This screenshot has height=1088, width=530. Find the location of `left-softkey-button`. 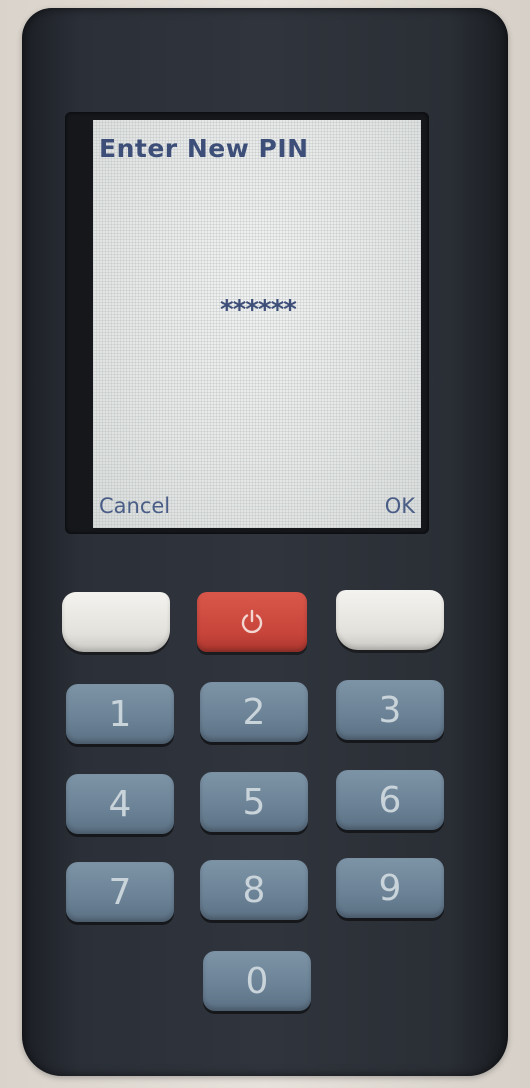

left-softkey-button is located at coordinates (116, 622).